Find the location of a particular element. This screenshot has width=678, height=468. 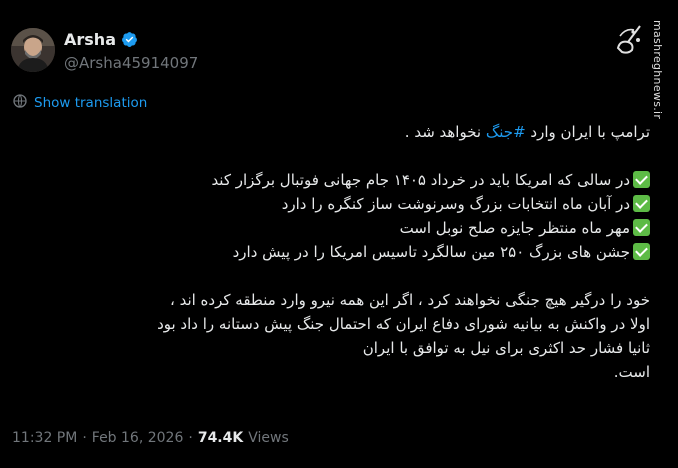

paragraph-line: است. is located at coordinates (631, 372).